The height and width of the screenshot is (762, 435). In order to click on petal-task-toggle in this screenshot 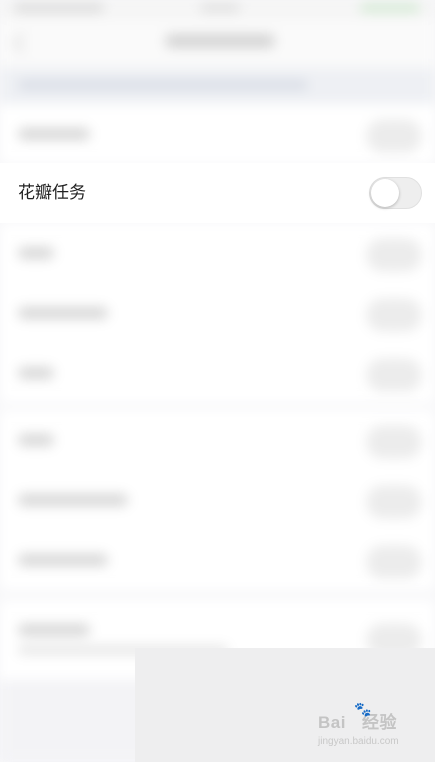, I will do `click(395, 193)`.